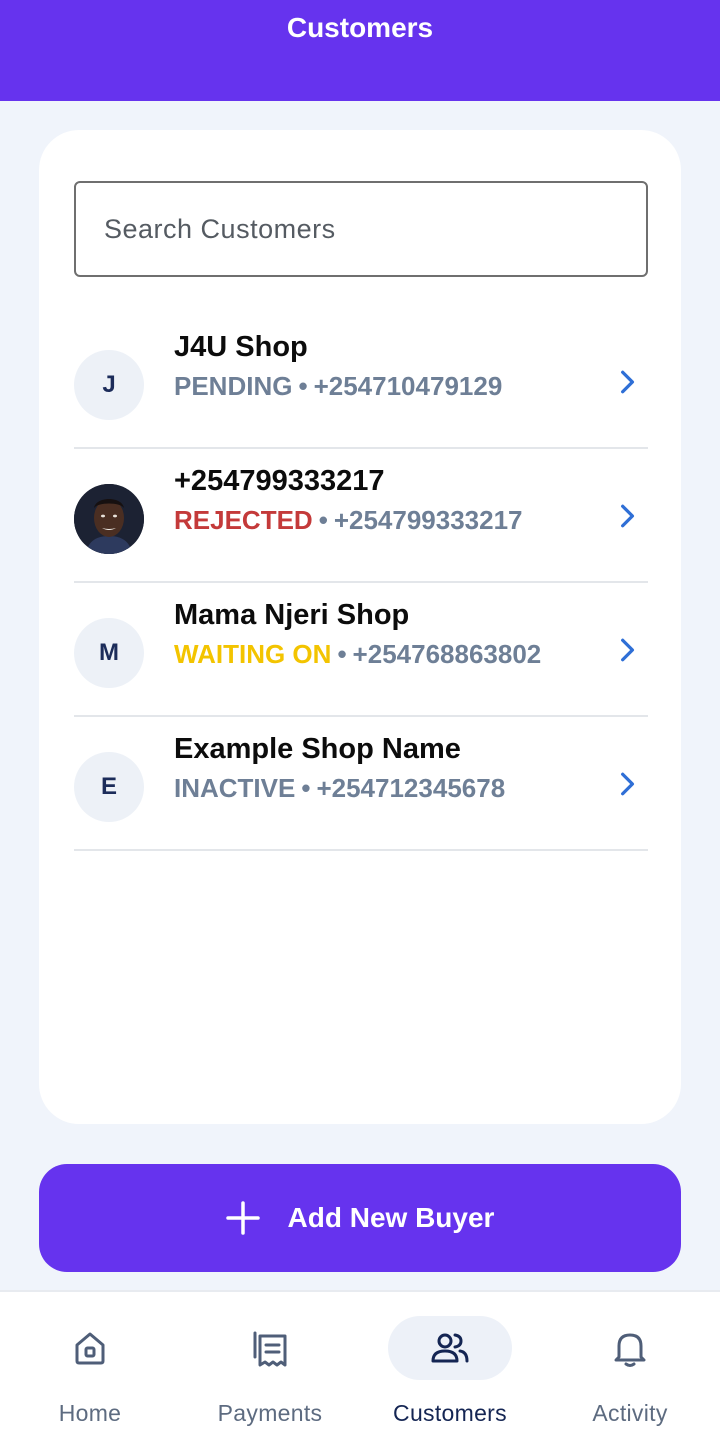 This screenshot has width=720, height=1446. Describe the element at coordinates (408, 386) in the screenshot. I see `customer-phone: +254710479129` at that location.